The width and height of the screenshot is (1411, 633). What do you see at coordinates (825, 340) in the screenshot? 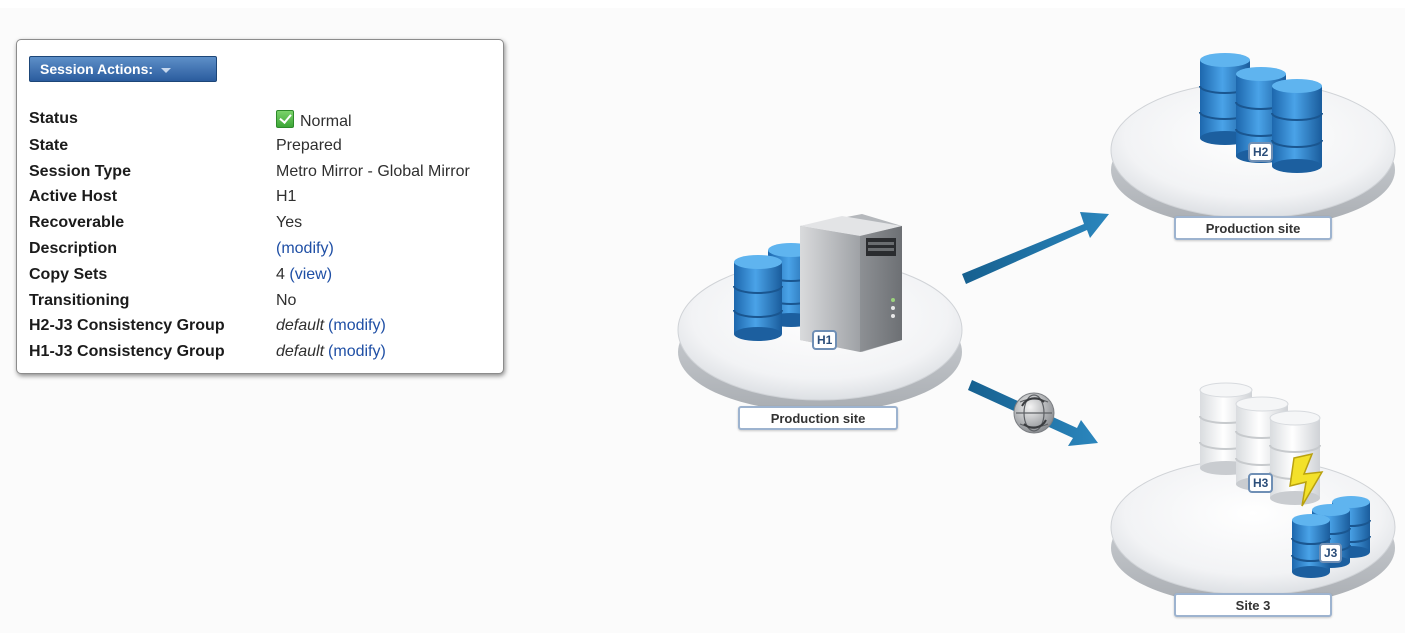
I see `h1-tag: H1` at bounding box center [825, 340].